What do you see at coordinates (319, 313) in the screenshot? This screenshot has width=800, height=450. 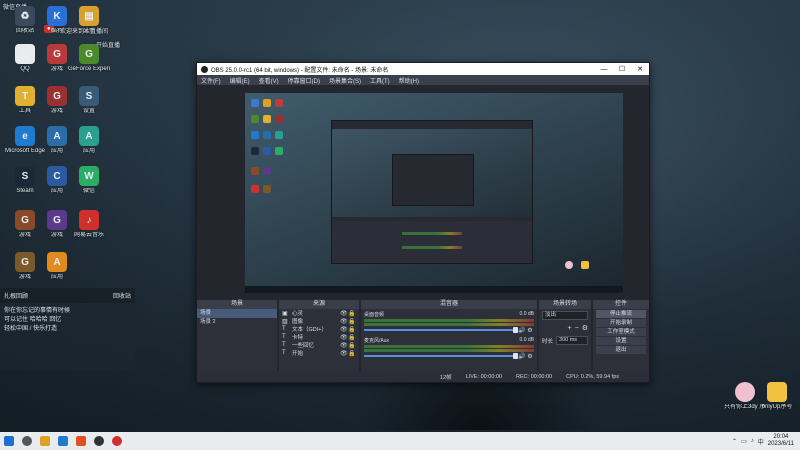 I see `source-item: ▣ 心灵 👁 🔒` at bounding box center [319, 313].